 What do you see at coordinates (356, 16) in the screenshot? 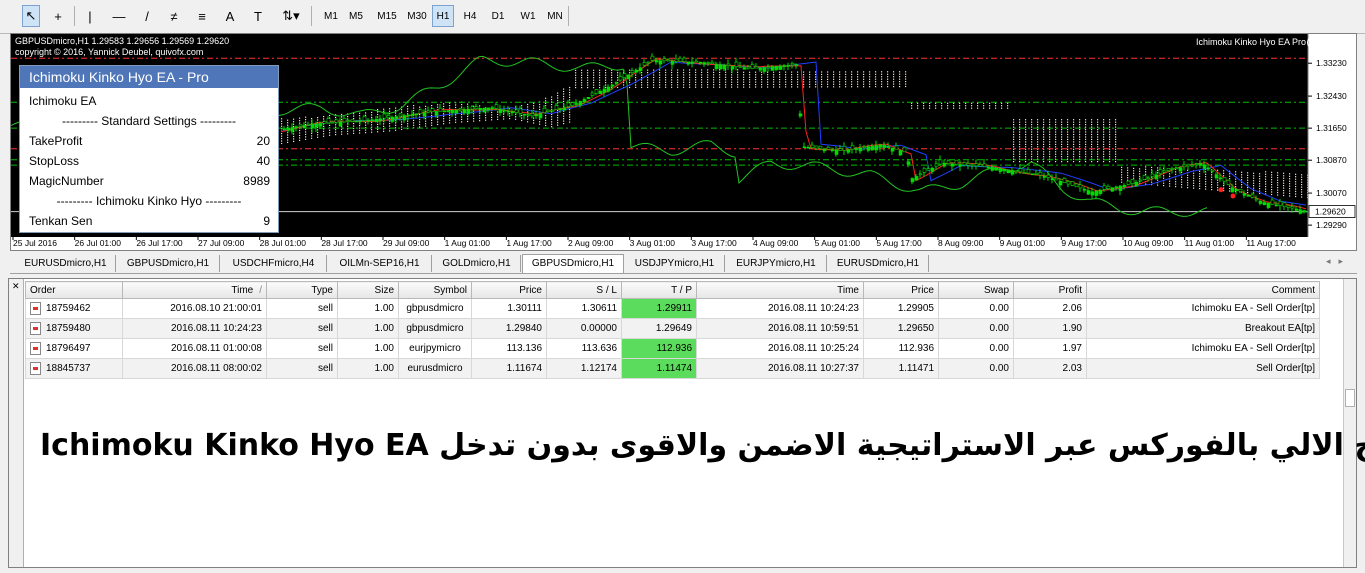
I see `timeframe-m5-button: M5` at bounding box center [356, 16].